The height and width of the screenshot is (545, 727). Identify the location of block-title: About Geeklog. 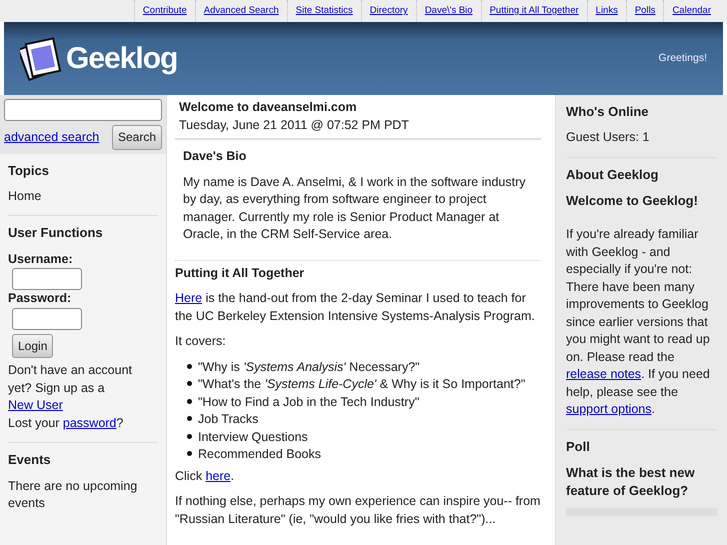
(613, 175).